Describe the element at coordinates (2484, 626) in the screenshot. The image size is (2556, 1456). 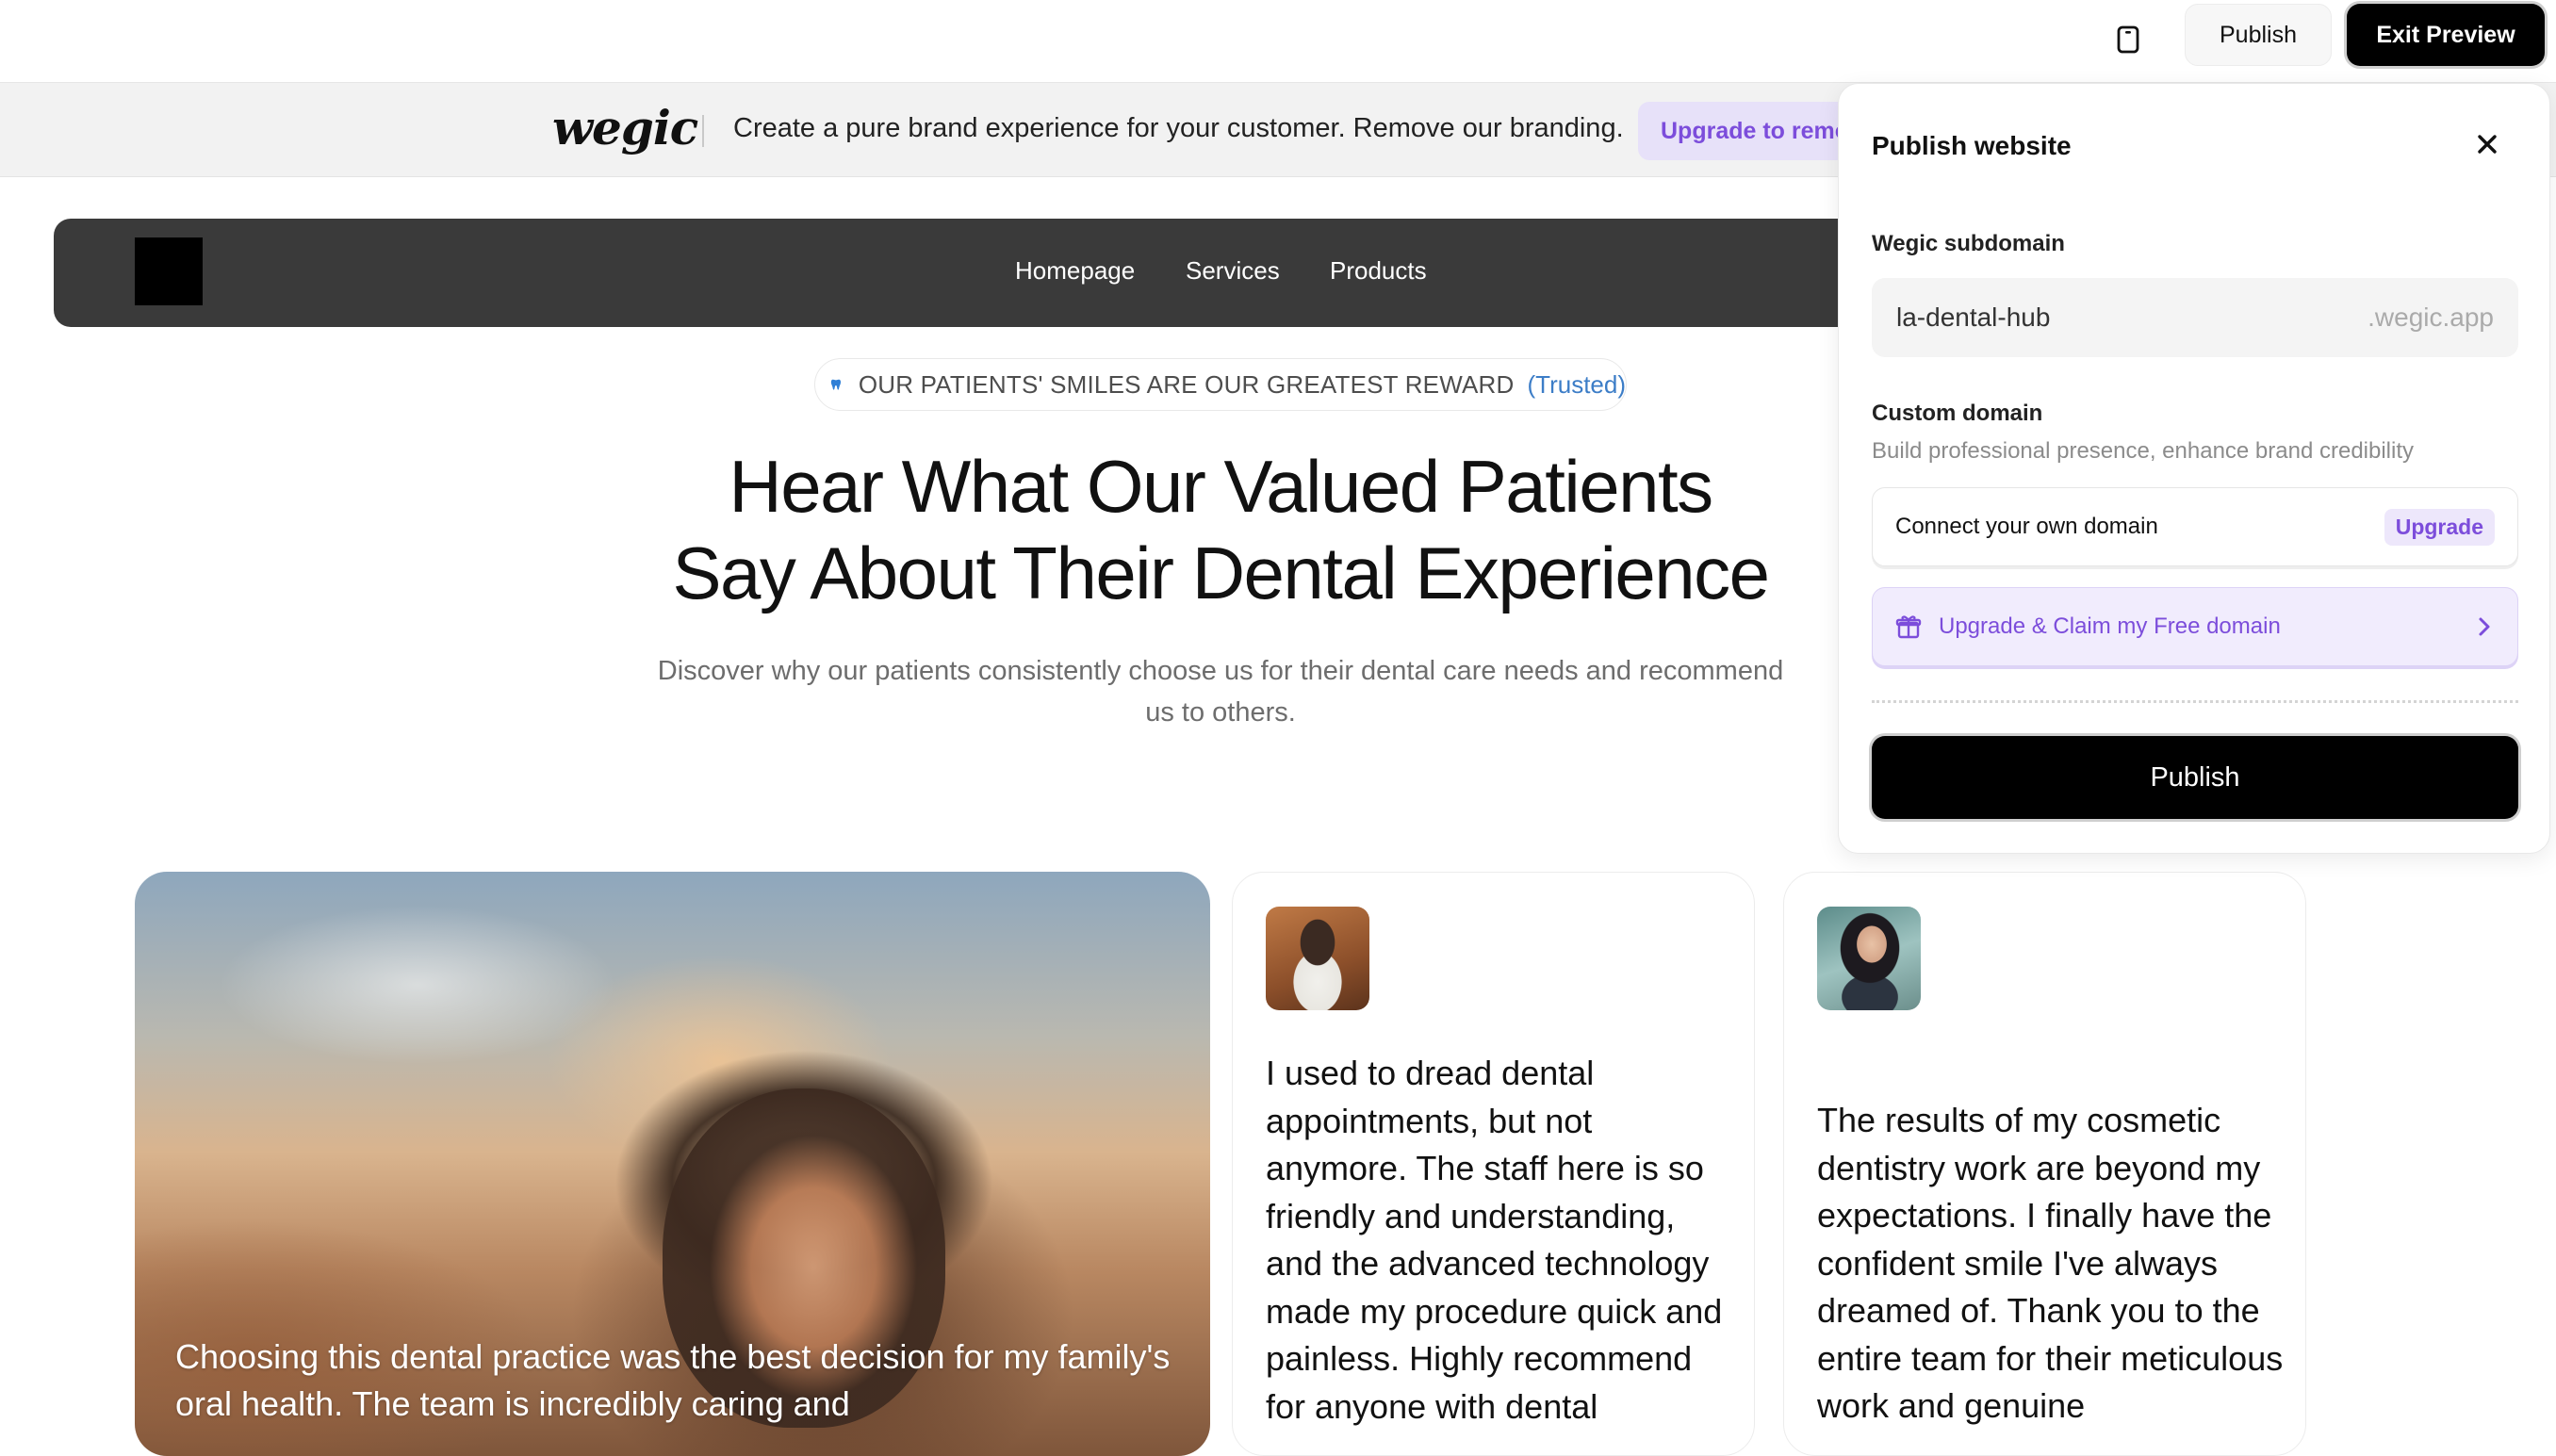
I see `chevron-right-icon` at that location.